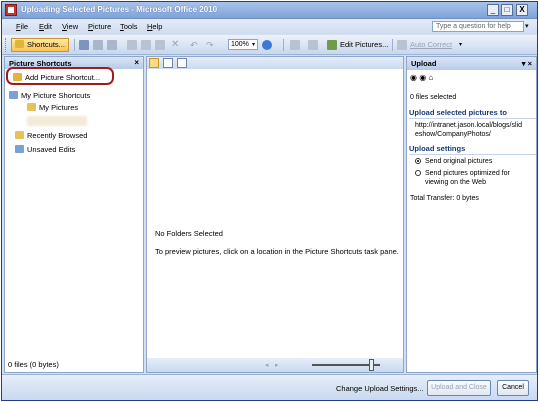 The height and width of the screenshot is (402, 540). I want to click on minimize-button: _, so click(493, 10).